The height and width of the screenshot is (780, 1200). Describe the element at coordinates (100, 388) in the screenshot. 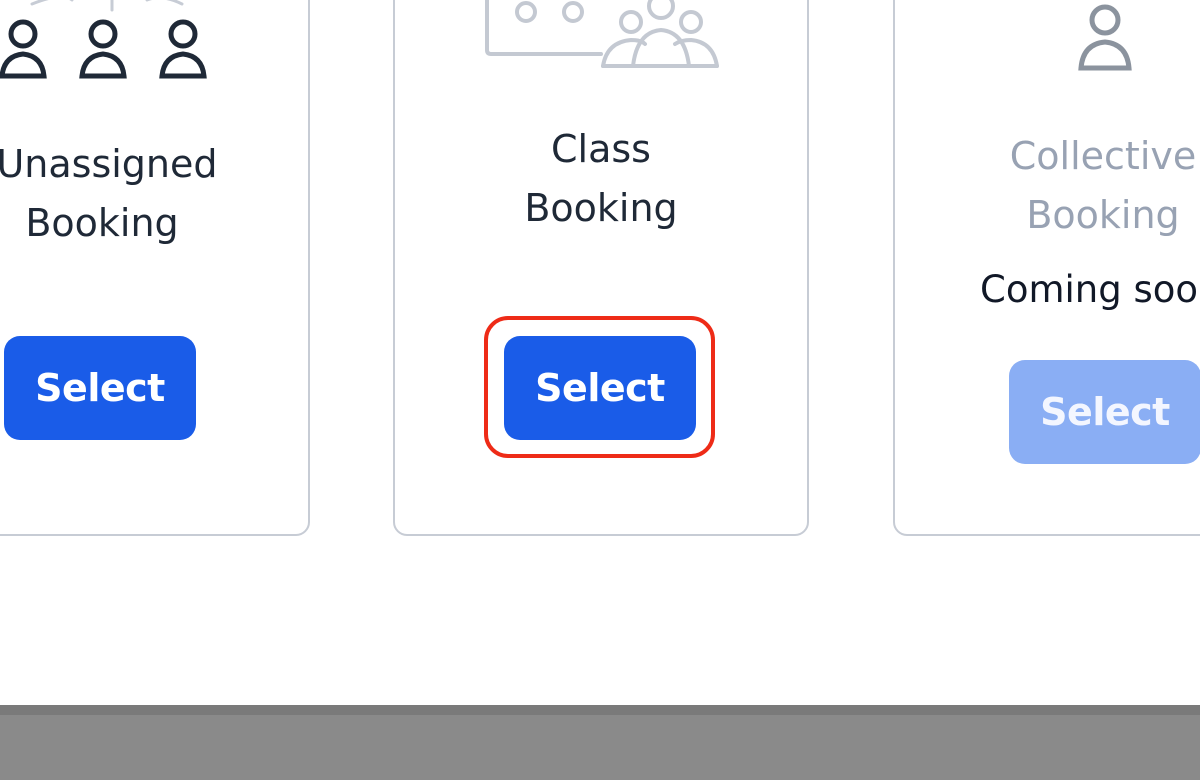

I see `select-unassigned-button: Select` at that location.